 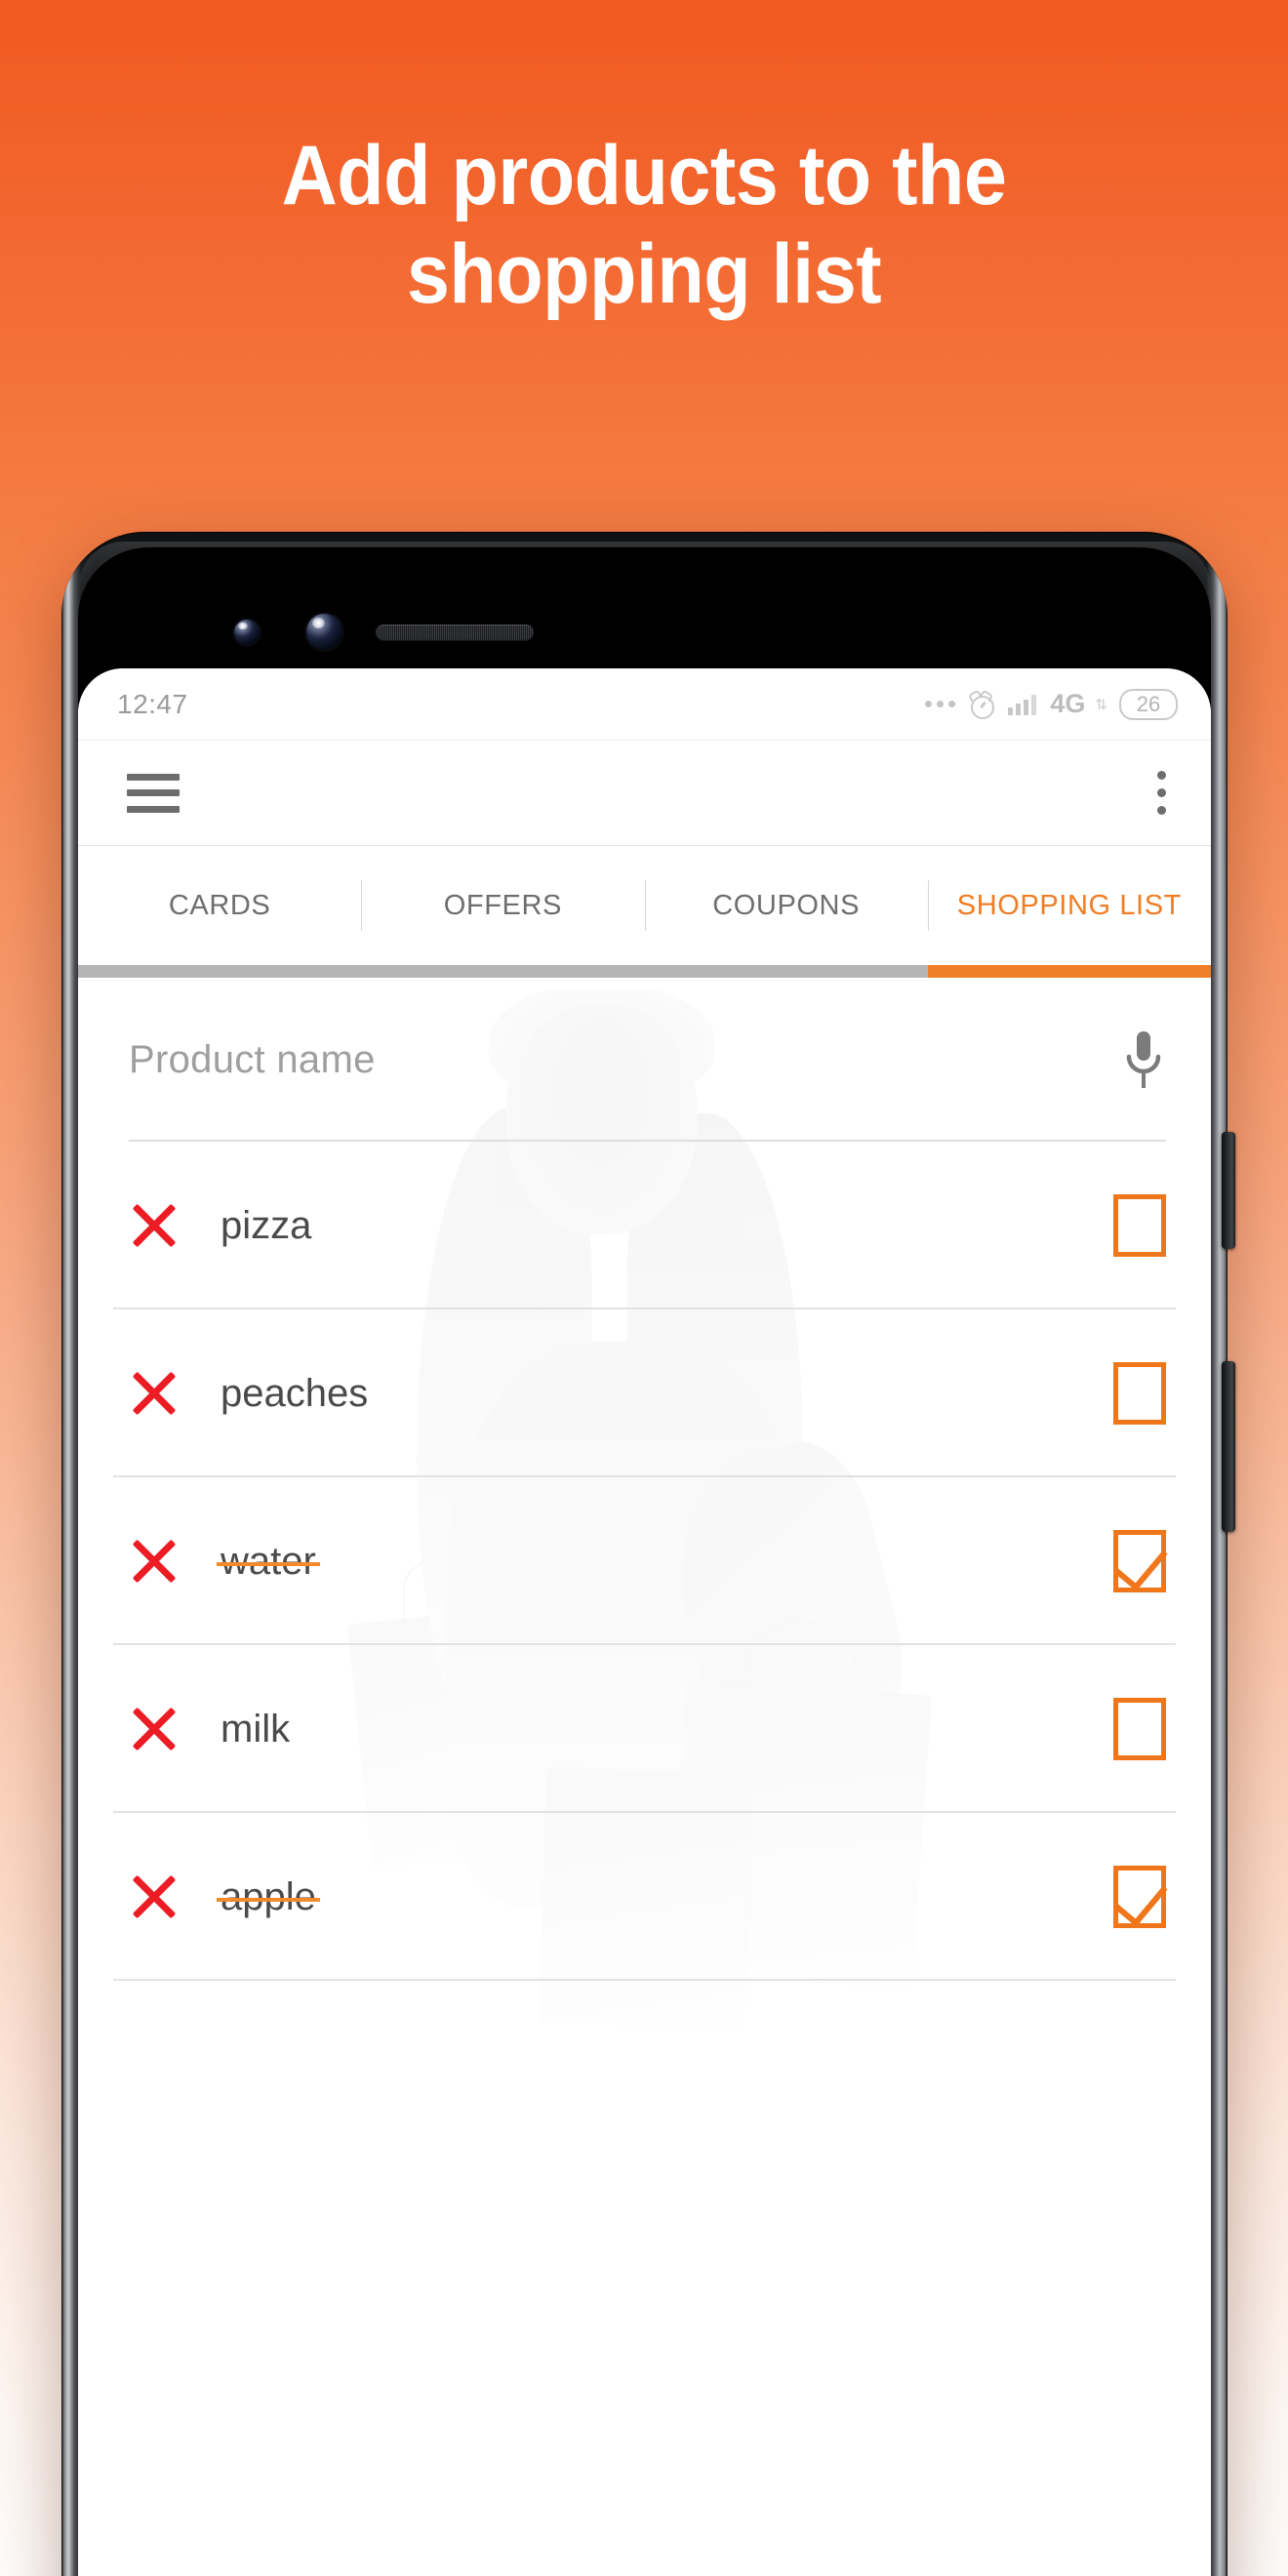 I want to click on data-transfer-arrows-icon: ⇅, so click(x=1101, y=704).